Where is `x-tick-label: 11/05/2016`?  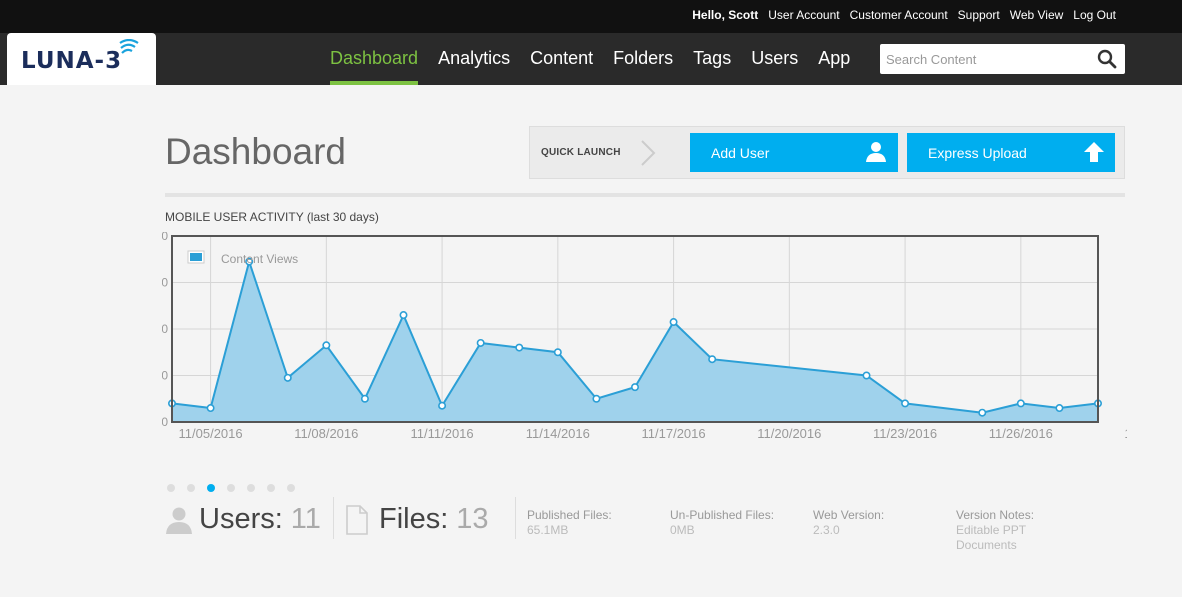 x-tick-label: 11/05/2016 is located at coordinates (211, 433).